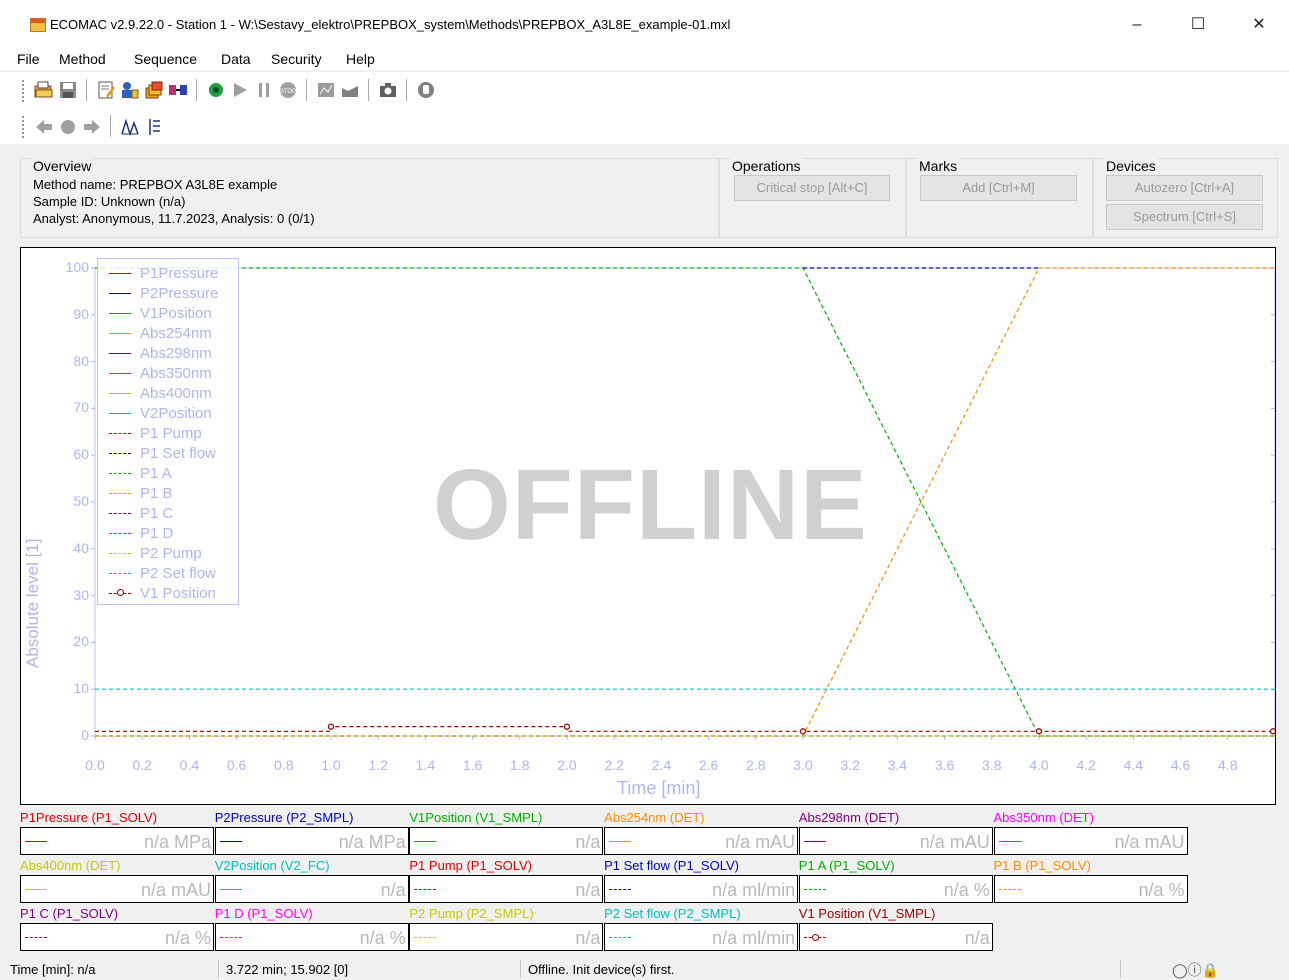 Image resolution: width=1289 pixels, height=980 pixels. What do you see at coordinates (92, 127) in the screenshot?
I see `forward-arrow-icon` at bounding box center [92, 127].